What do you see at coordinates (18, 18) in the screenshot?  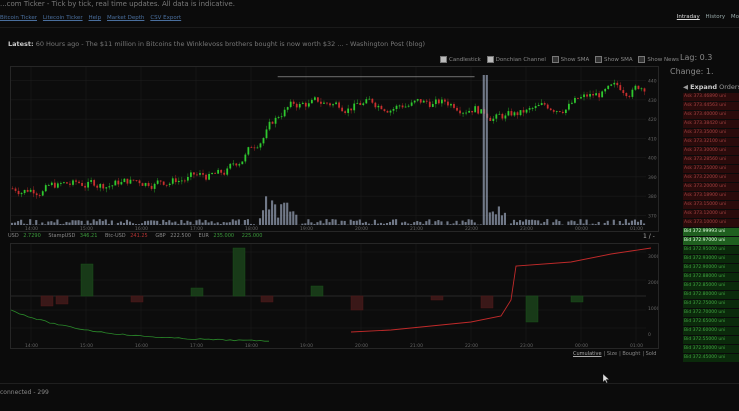 I see `nav-link-bitcoin-ticker: Bitcoin Ticker` at bounding box center [18, 18].